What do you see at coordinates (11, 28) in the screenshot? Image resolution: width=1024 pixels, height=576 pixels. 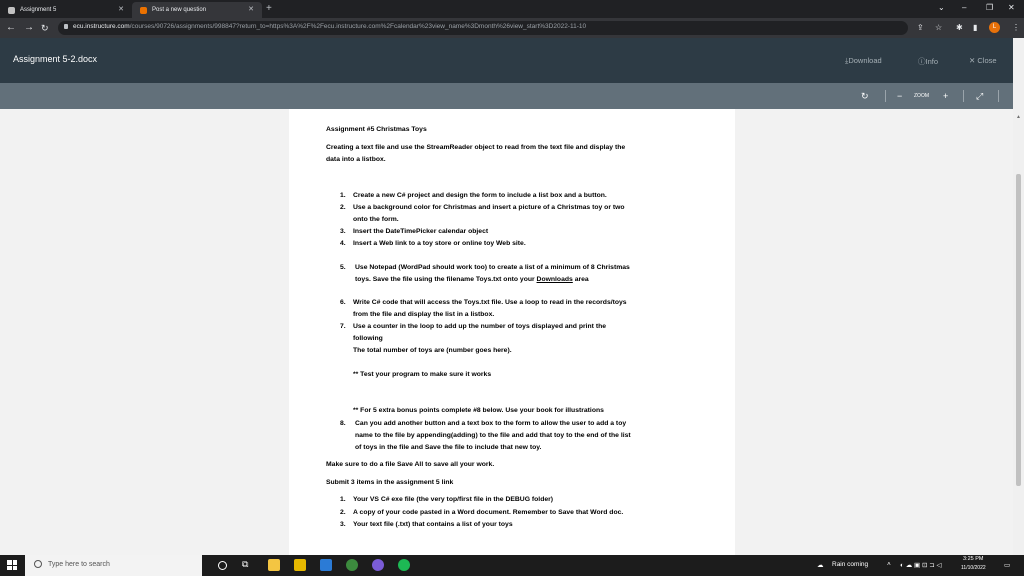 I see `back-icon: ←` at bounding box center [11, 28].